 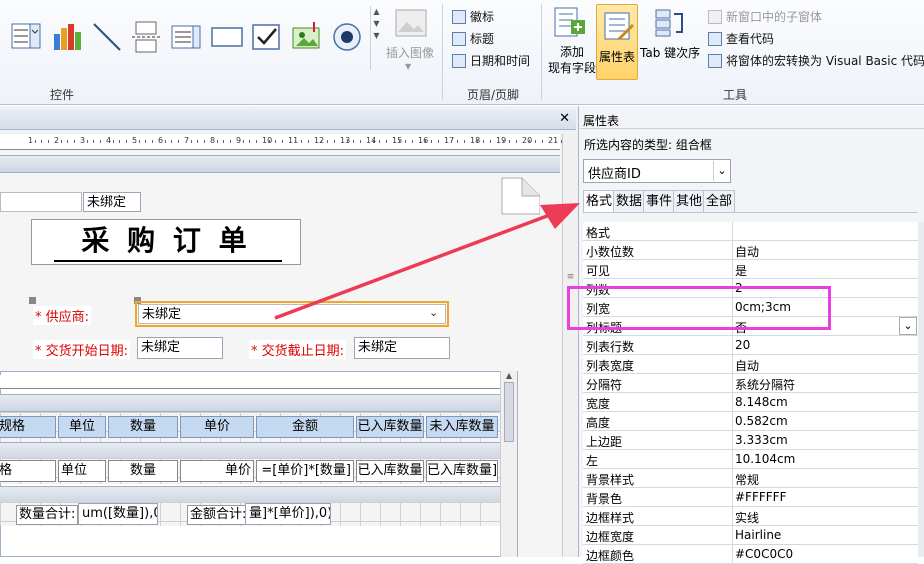 What do you see at coordinates (750, 459) in the screenshot?
I see `property-row: 左 10.104cm` at bounding box center [750, 459].